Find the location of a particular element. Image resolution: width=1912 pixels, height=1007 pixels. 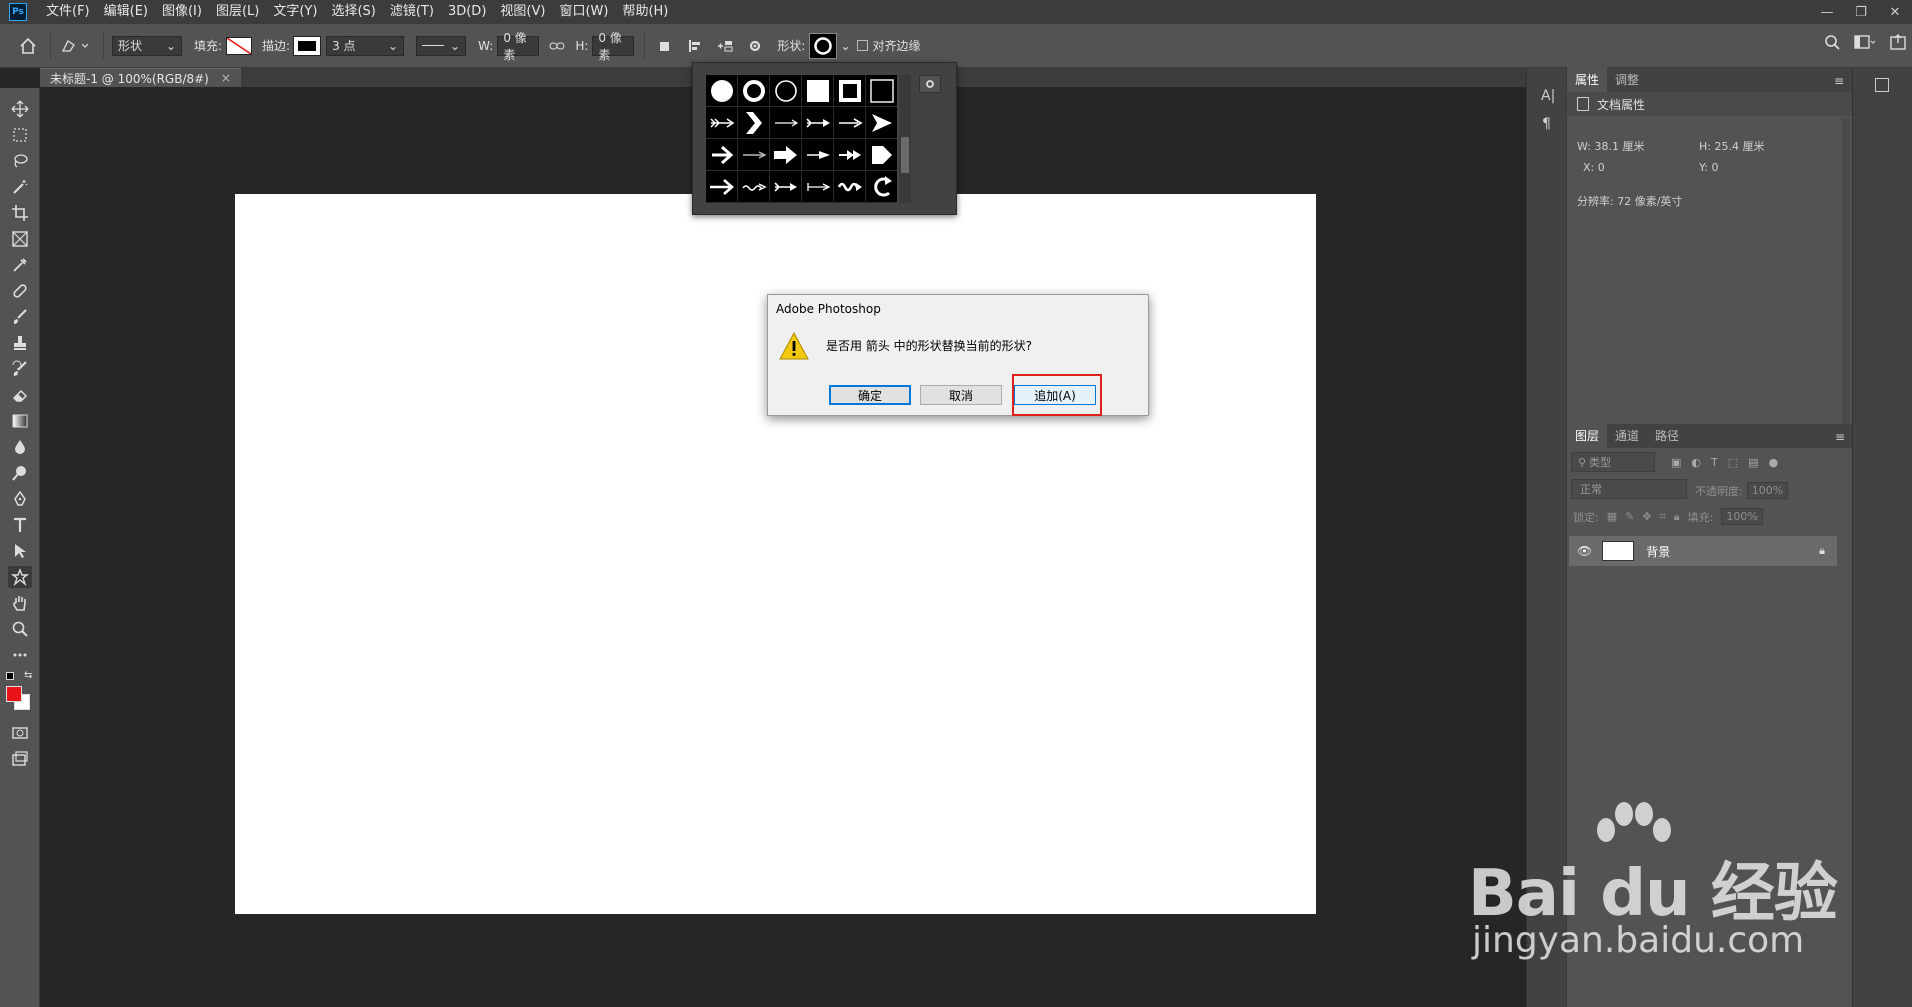

lock-all-icon: 🔒︎ is located at coordinates (1677, 517).